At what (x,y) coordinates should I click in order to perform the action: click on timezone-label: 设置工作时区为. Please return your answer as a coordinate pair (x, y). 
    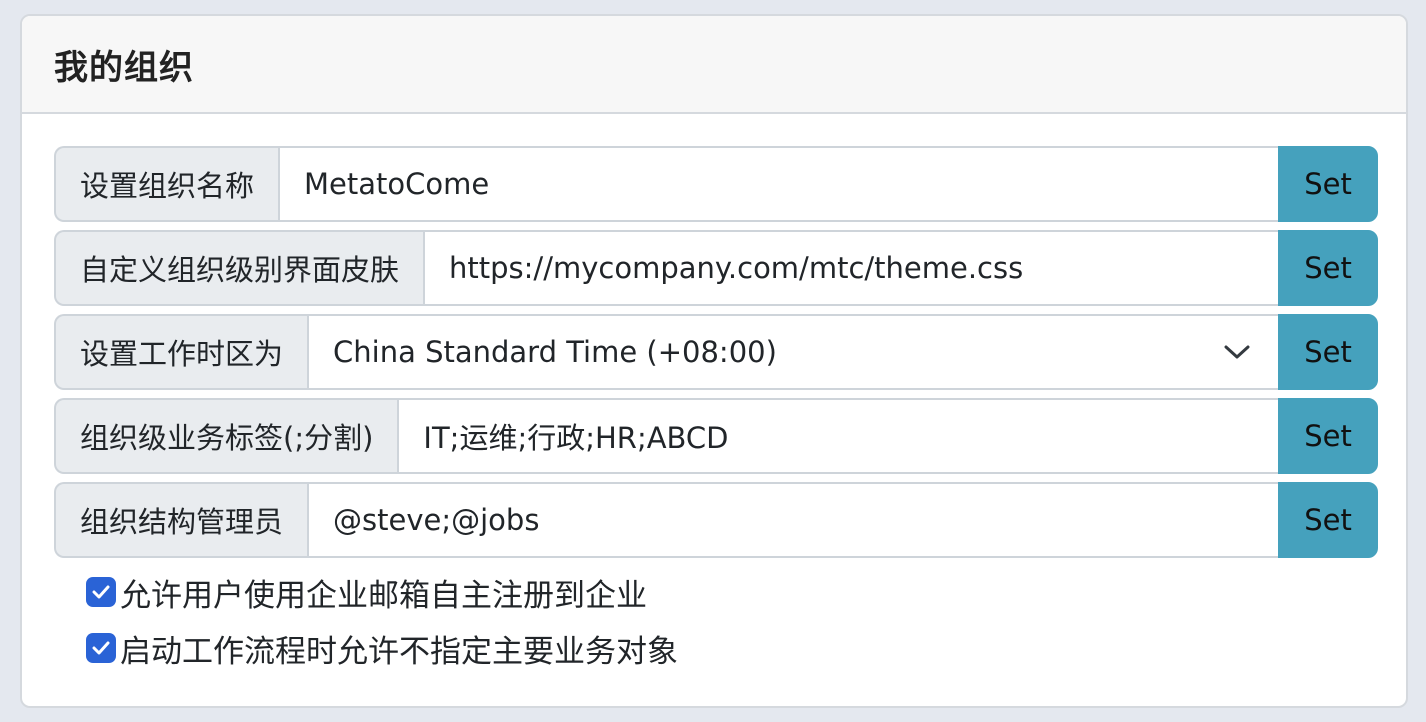
    Looking at the image, I should click on (181, 352).